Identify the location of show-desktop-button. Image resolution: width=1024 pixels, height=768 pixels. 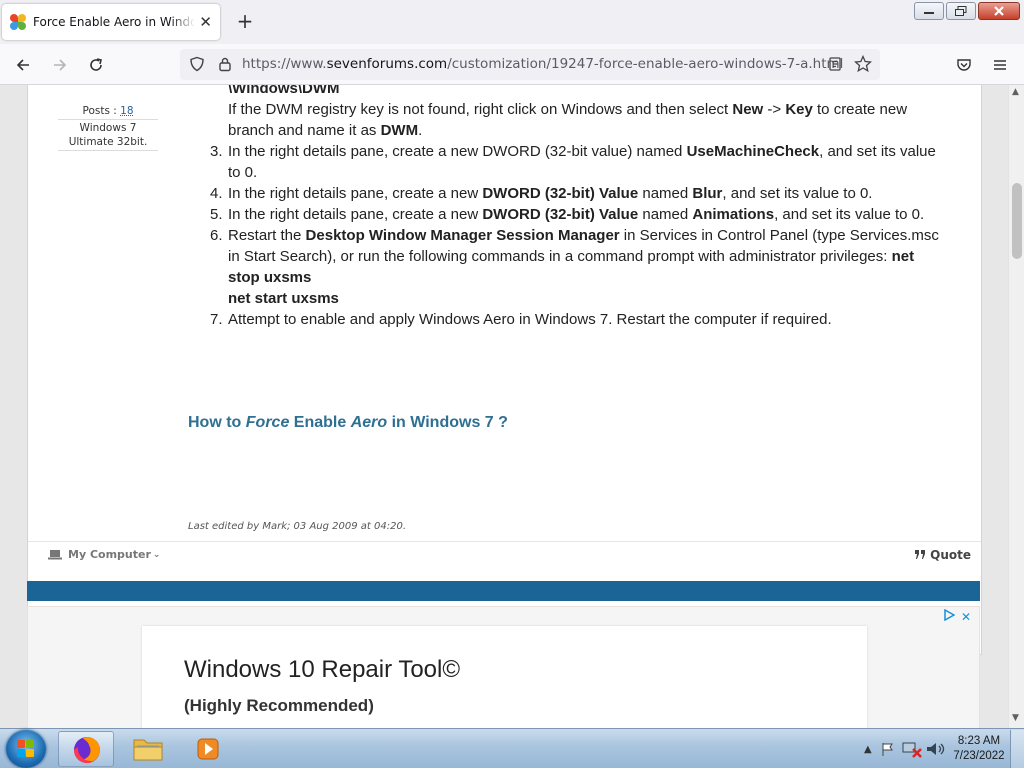
(1017, 748).